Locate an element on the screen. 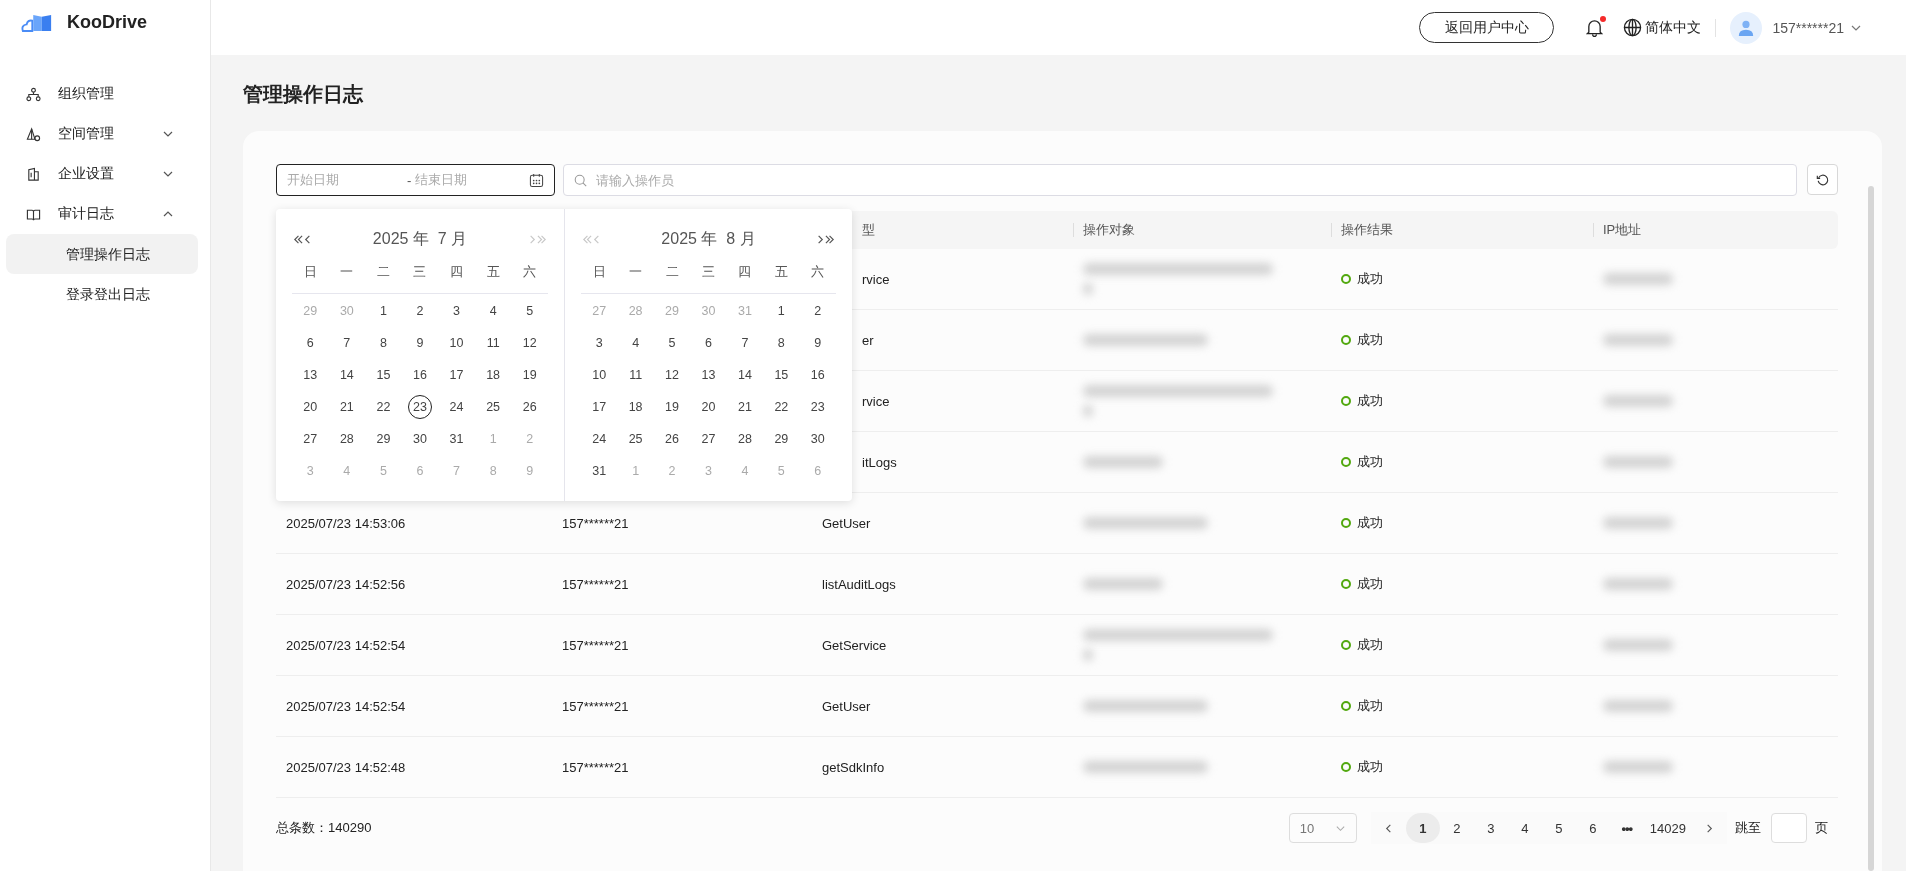 The height and width of the screenshot is (871, 1906). globe-icon is located at coordinates (1633, 27).